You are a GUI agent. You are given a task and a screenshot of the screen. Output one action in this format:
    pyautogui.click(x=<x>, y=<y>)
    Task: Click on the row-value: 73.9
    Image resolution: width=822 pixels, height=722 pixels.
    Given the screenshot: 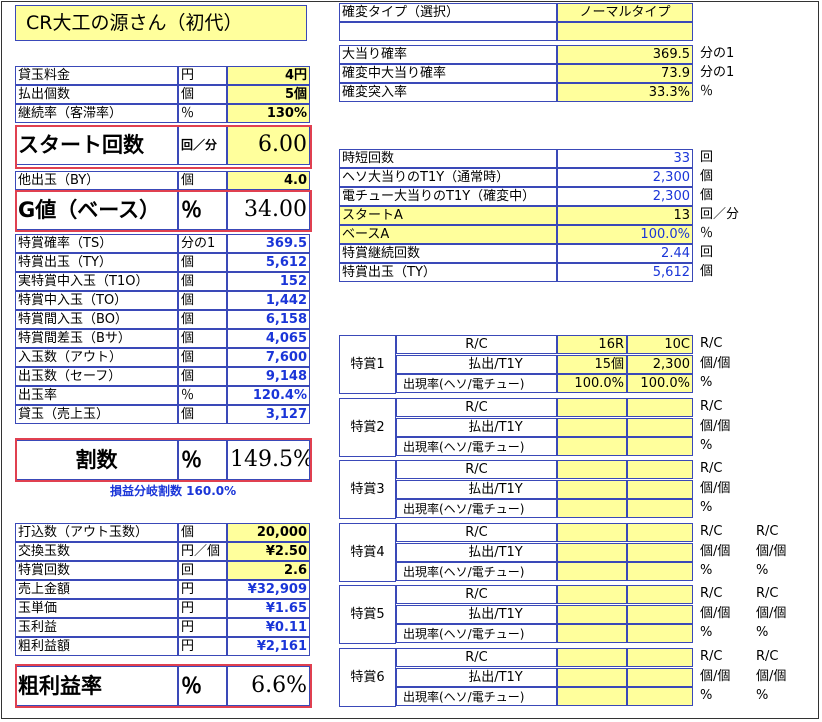 What is the action you would take?
    pyautogui.click(x=625, y=73)
    